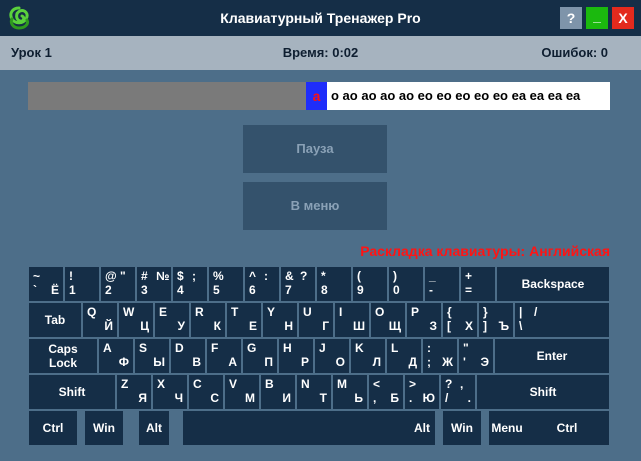 The height and width of the screenshot is (461, 641). What do you see at coordinates (332, 356) in the screenshot?
I see `key-j: JО` at bounding box center [332, 356].